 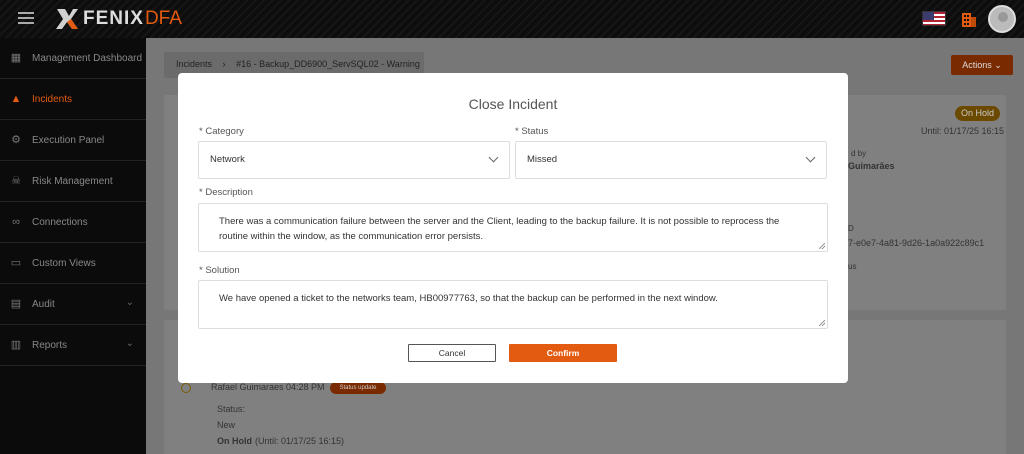 I want to click on created-by-label: d by, so click(x=859, y=153).